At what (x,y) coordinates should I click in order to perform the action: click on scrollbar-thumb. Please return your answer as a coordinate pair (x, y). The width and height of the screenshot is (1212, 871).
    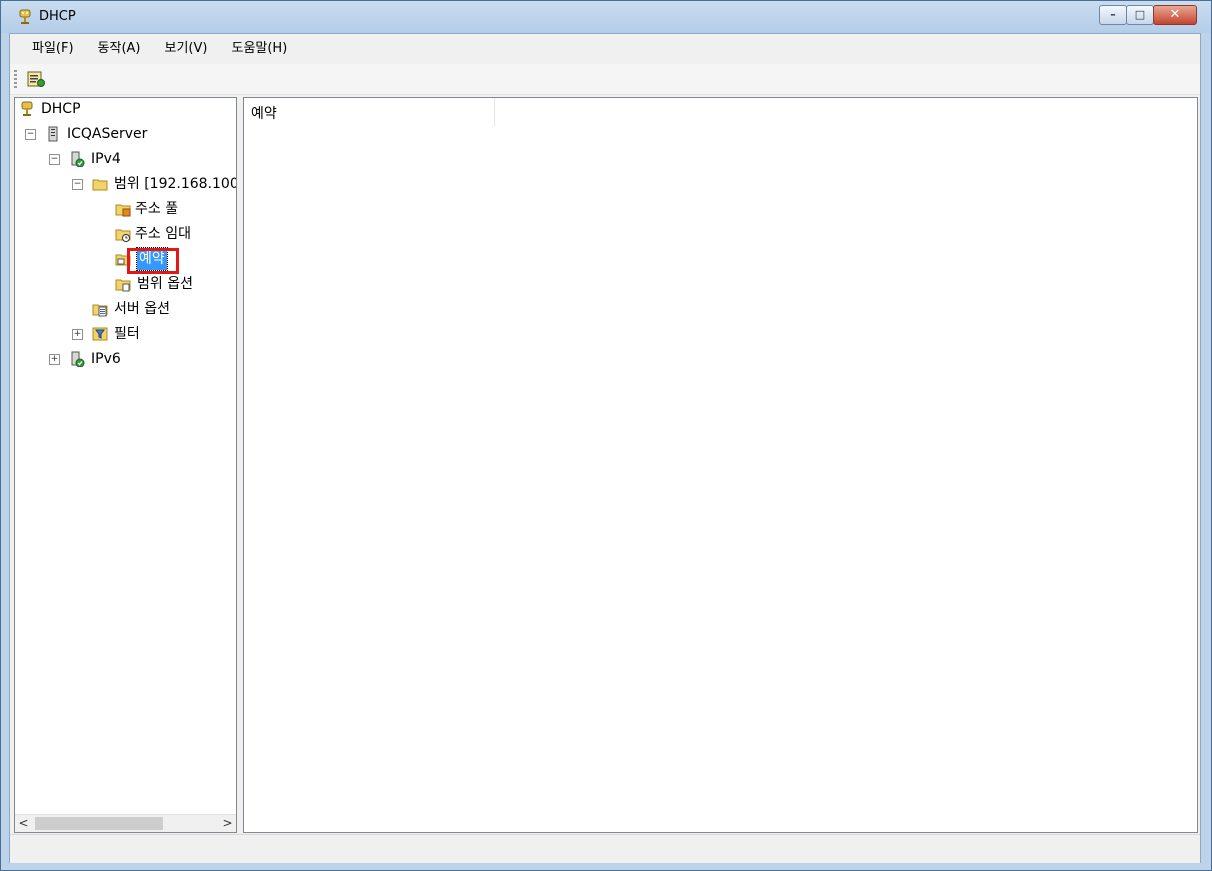
    Looking at the image, I should click on (99, 823).